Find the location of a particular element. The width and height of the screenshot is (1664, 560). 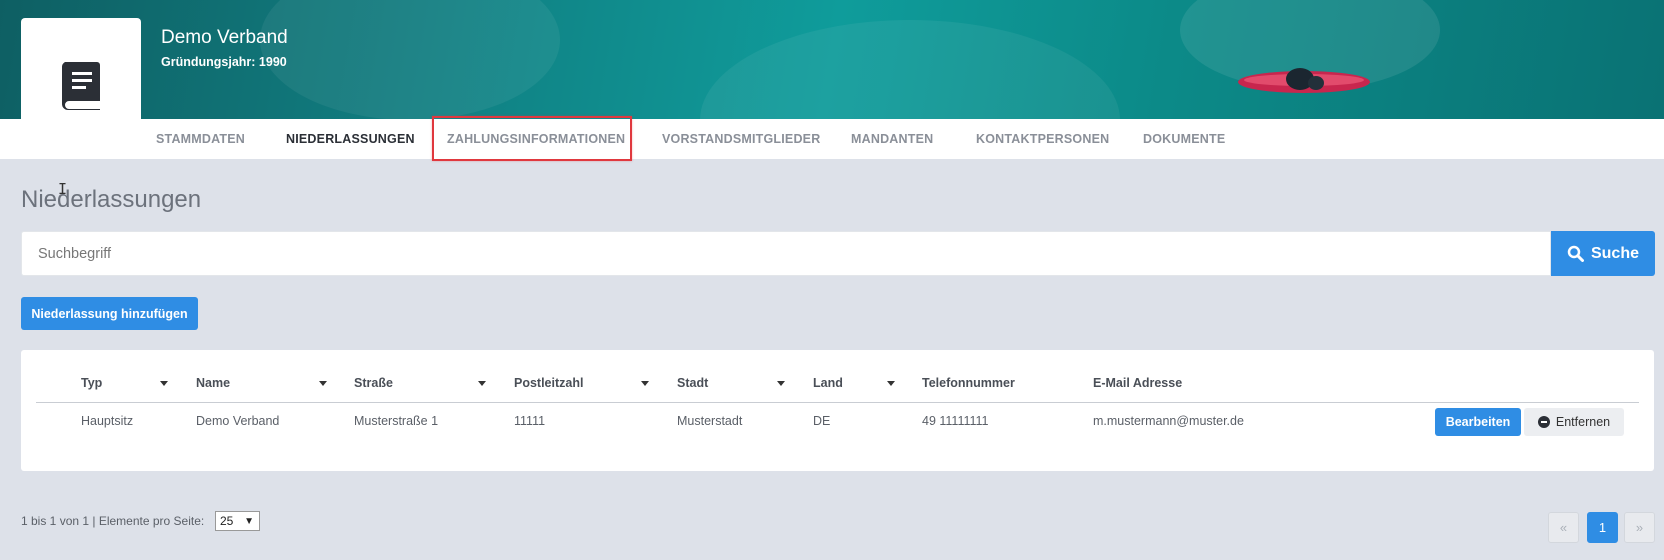

dropdown-arrow-icon: ▼ is located at coordinates (249, 521).